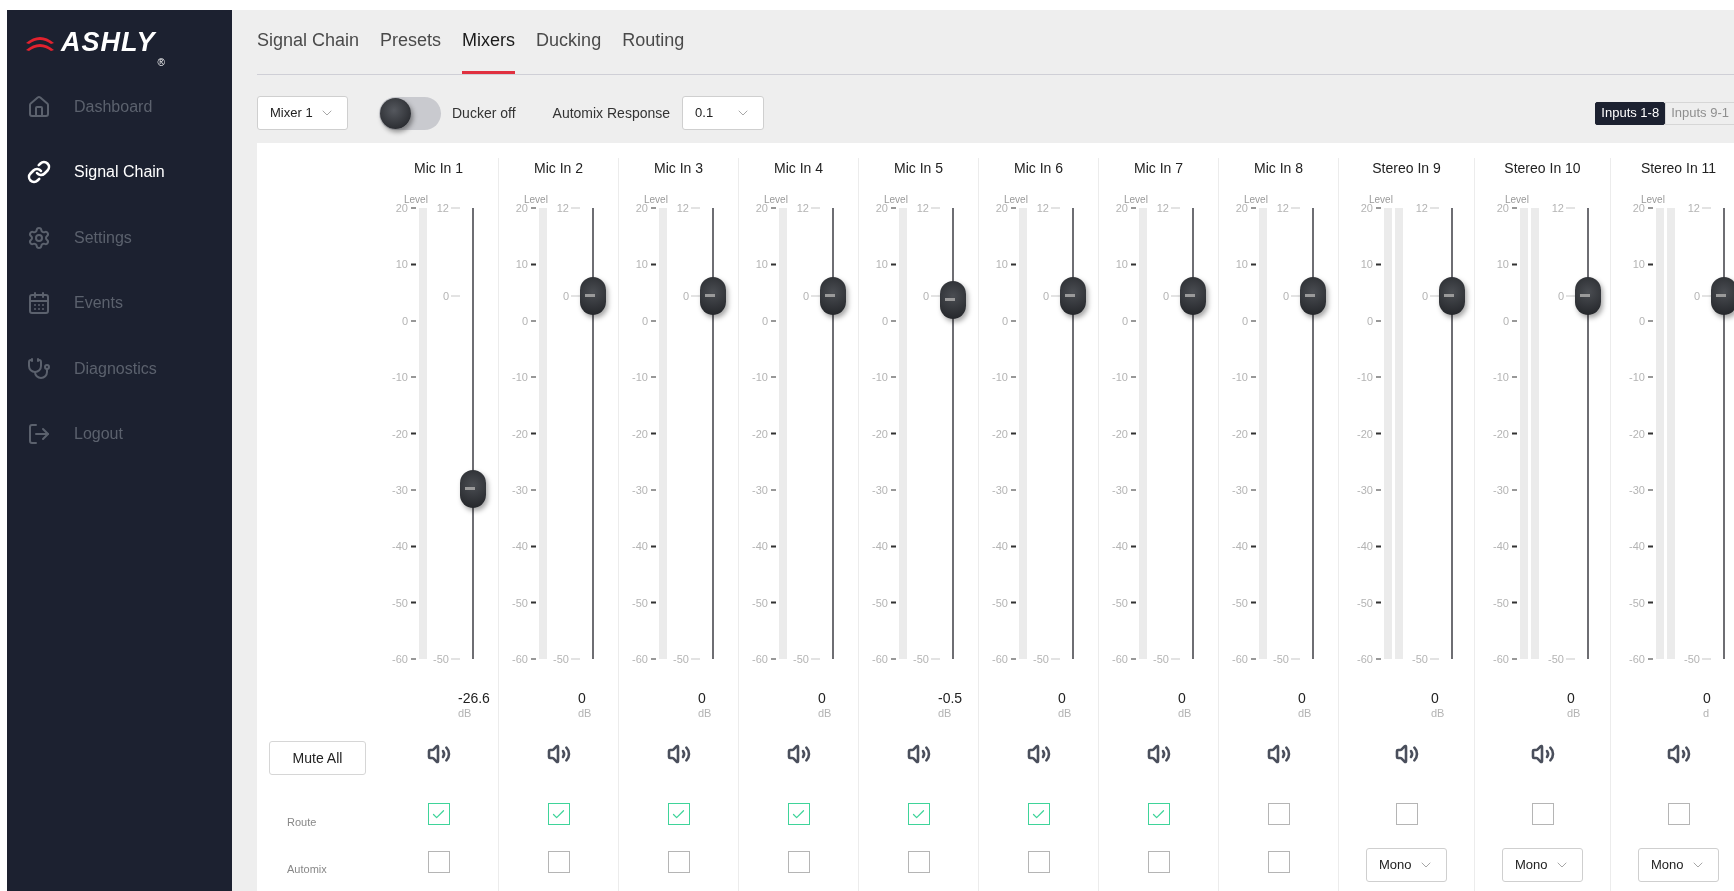 The height and width of the screenshot is (891, 1734). Describe the element at coordinates (119, 172) in the screenshot. I see `sidebar-item: Signal Chain` at that location.